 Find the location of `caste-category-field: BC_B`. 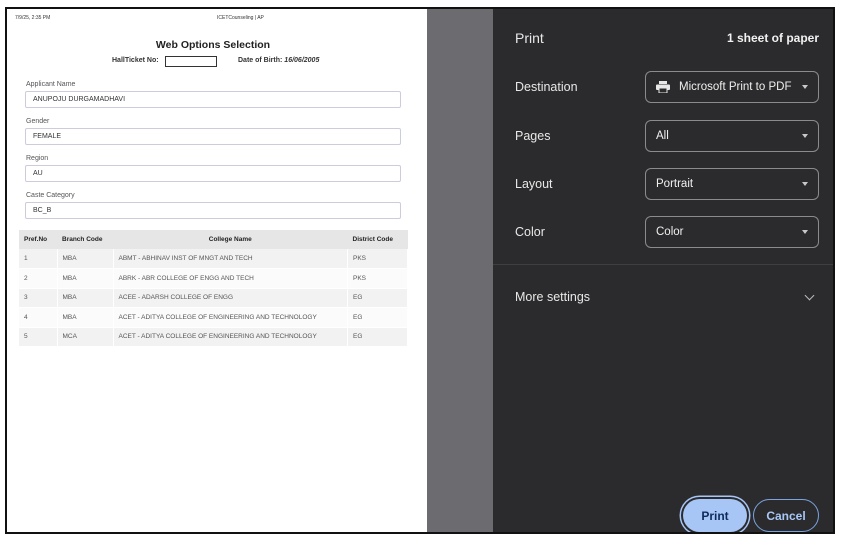

caste-category-field: BC_B is located at coordinates (213, 210).